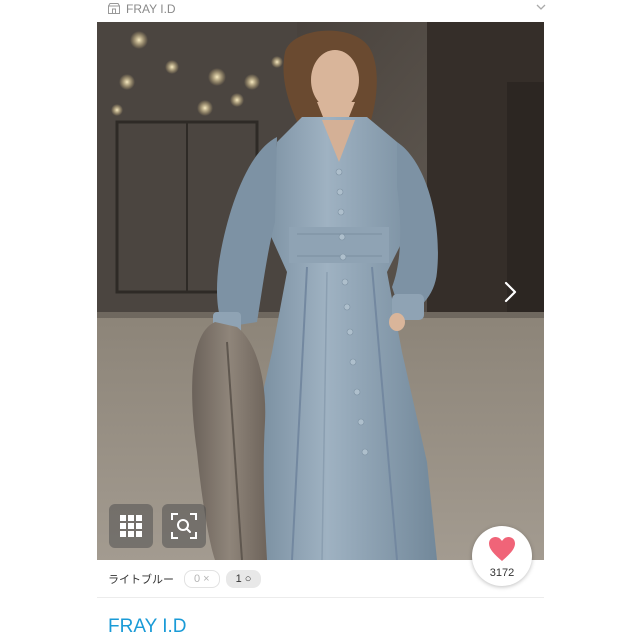 The image size is (640, 640). What do you see at coordinates (151, 9) in the screenshot?
I see `shop-brand-name: FRAY I.D` at bounding box center [151, 9].